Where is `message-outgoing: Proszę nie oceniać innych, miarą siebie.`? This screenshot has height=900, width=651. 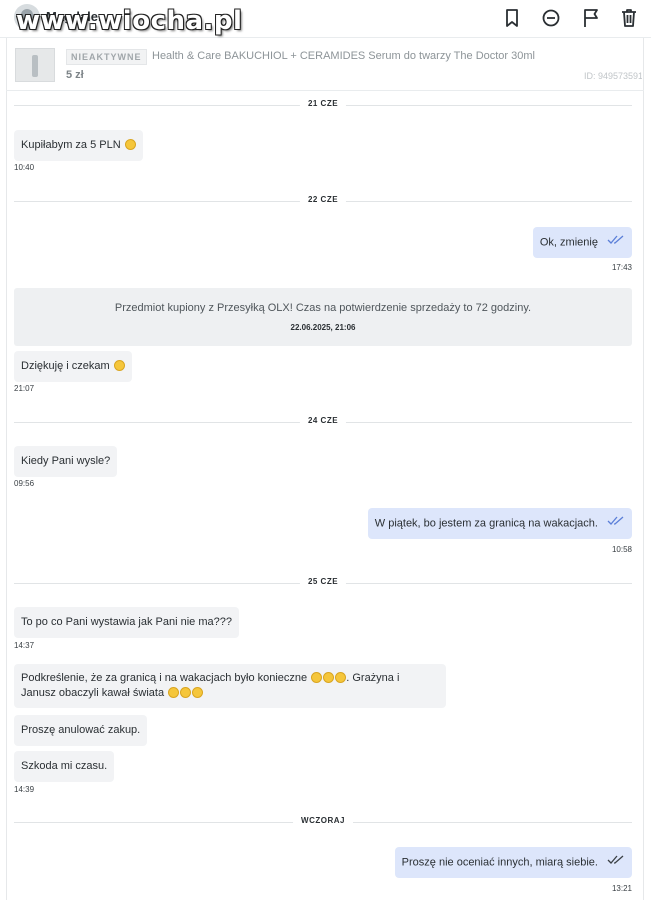 message-outgoing: Proszę nie oceniać innych, miarą siebie. is located at coordinates (513, 863).